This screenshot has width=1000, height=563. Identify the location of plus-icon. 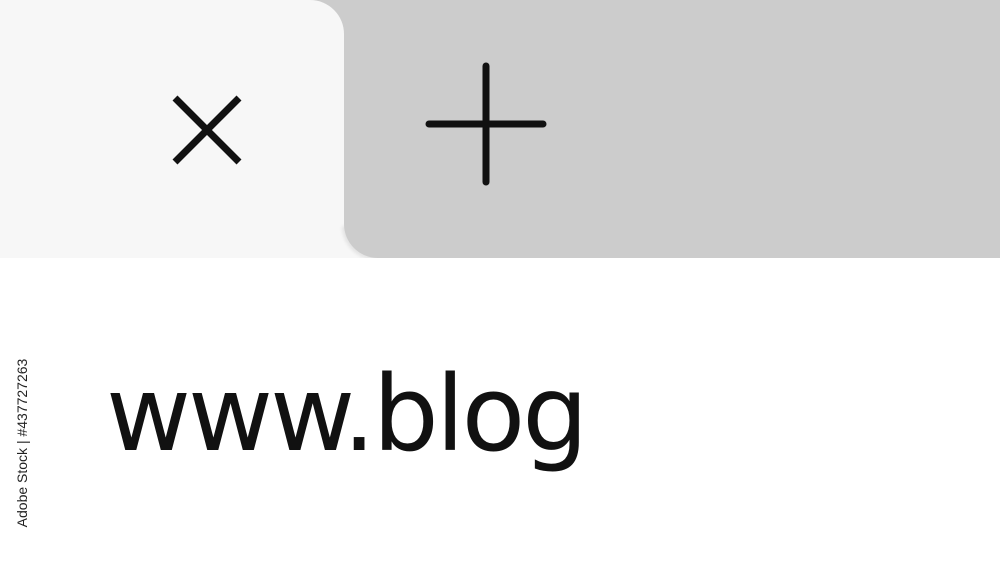
(486, 124).